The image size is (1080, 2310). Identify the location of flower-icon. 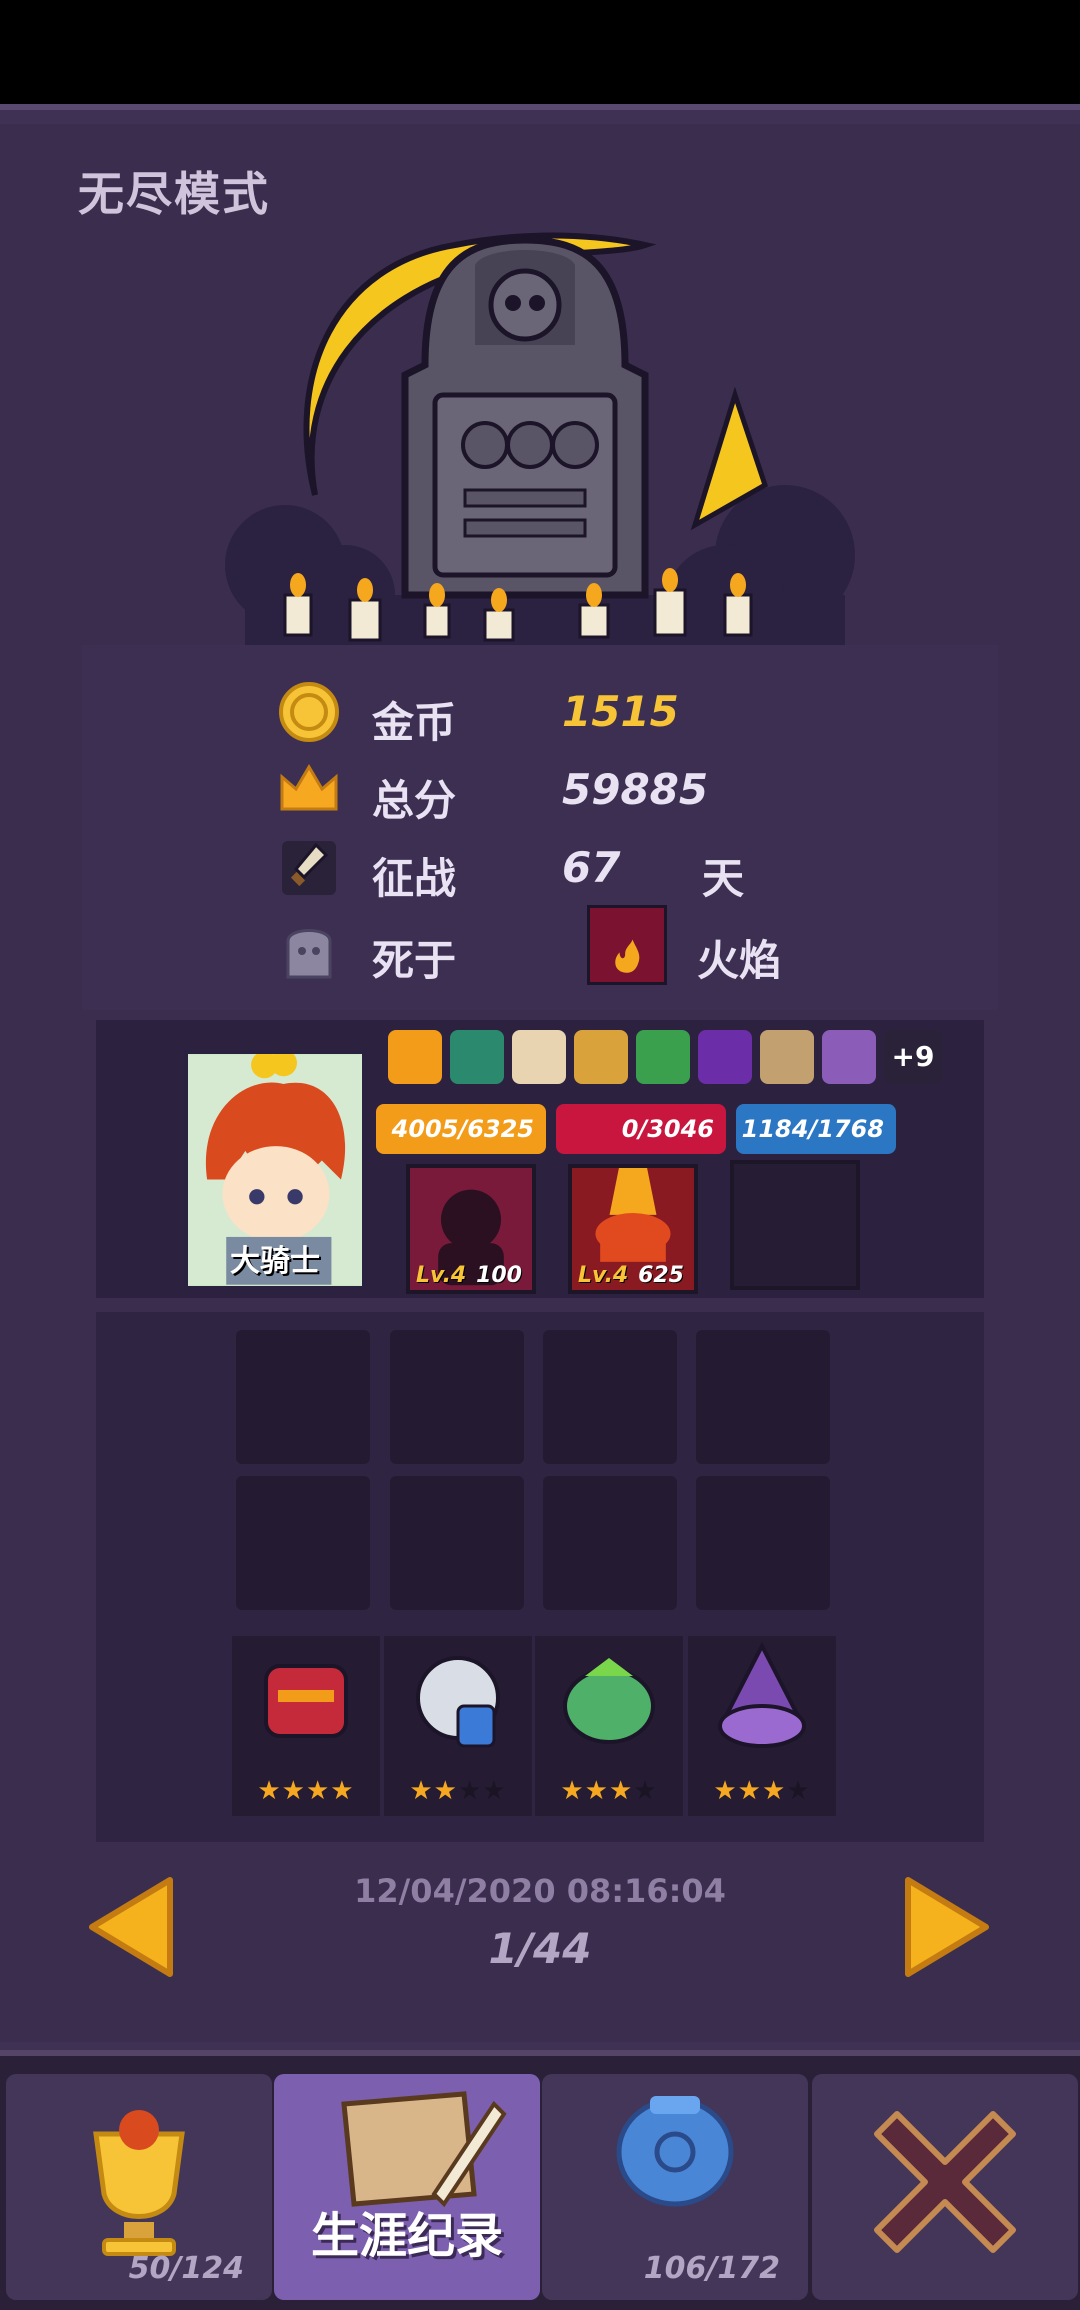
(415, 1057).